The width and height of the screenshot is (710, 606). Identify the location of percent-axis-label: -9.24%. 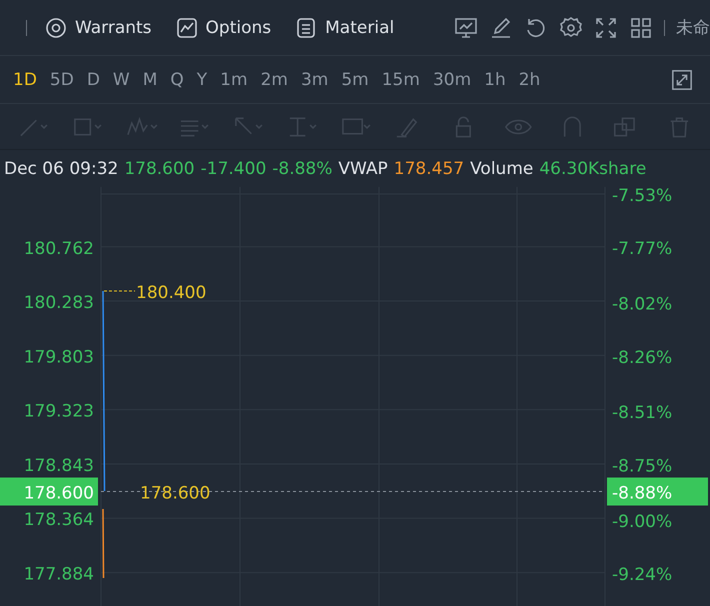
(642, 575).